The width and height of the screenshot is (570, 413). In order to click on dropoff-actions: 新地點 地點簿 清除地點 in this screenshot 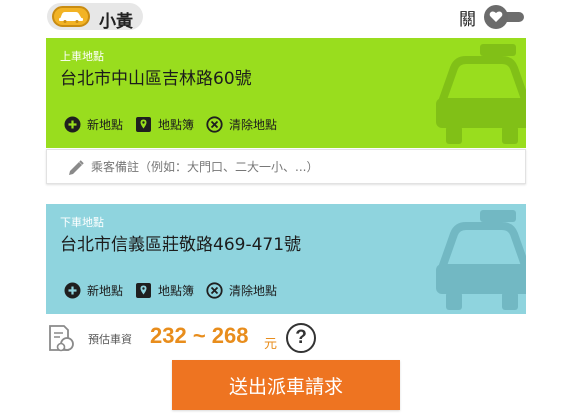, I will do `click(176, 290)`.